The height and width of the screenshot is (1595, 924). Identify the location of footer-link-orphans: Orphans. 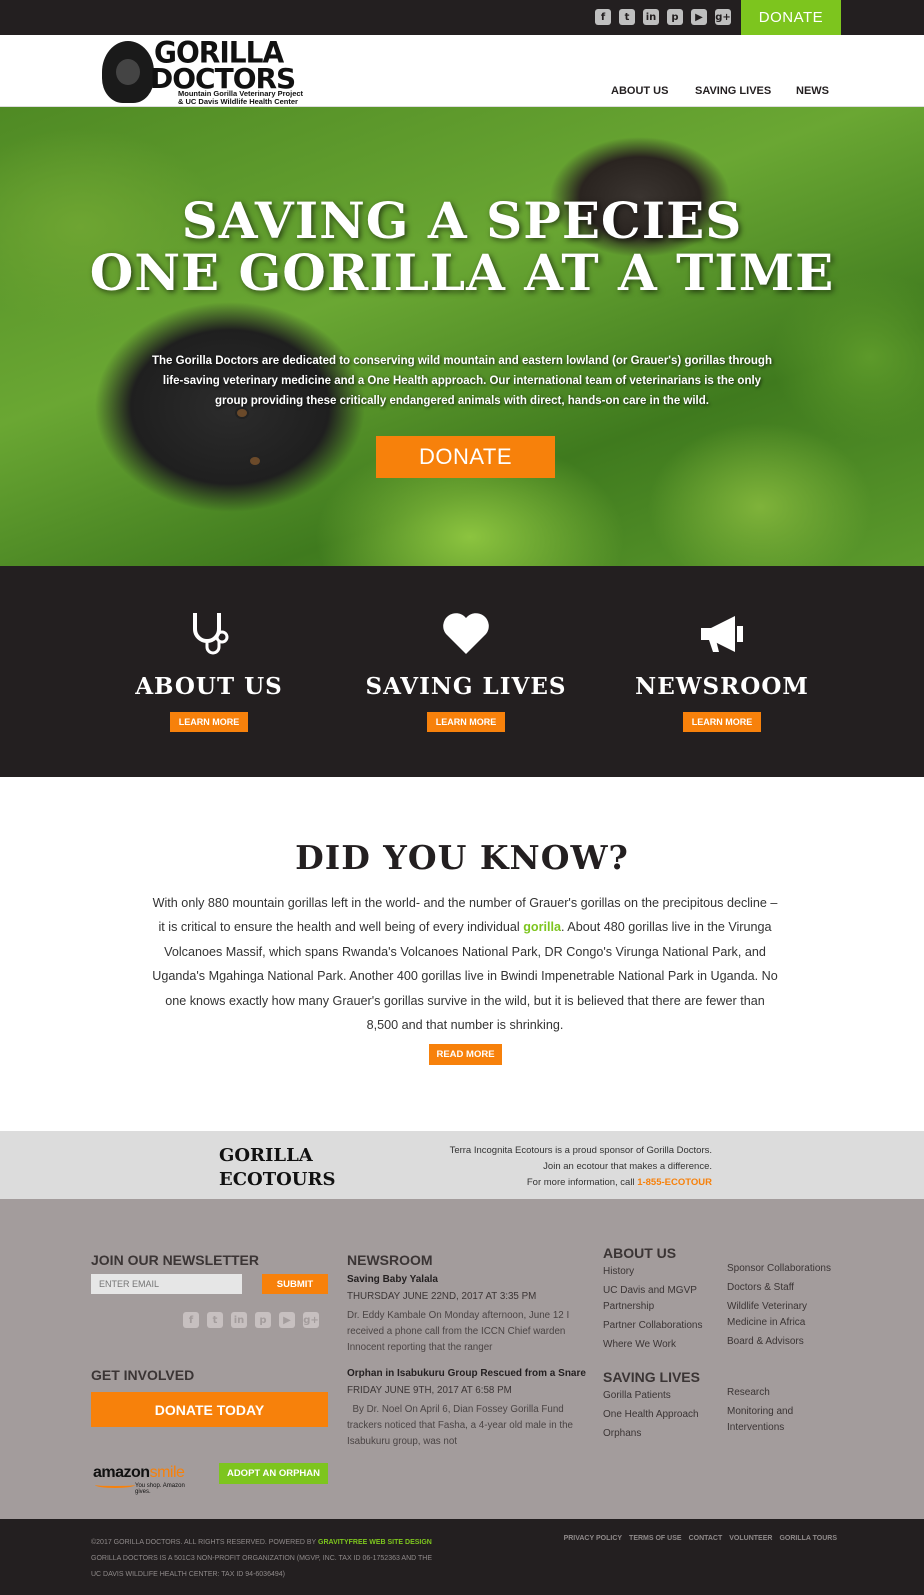
(622, 1434).